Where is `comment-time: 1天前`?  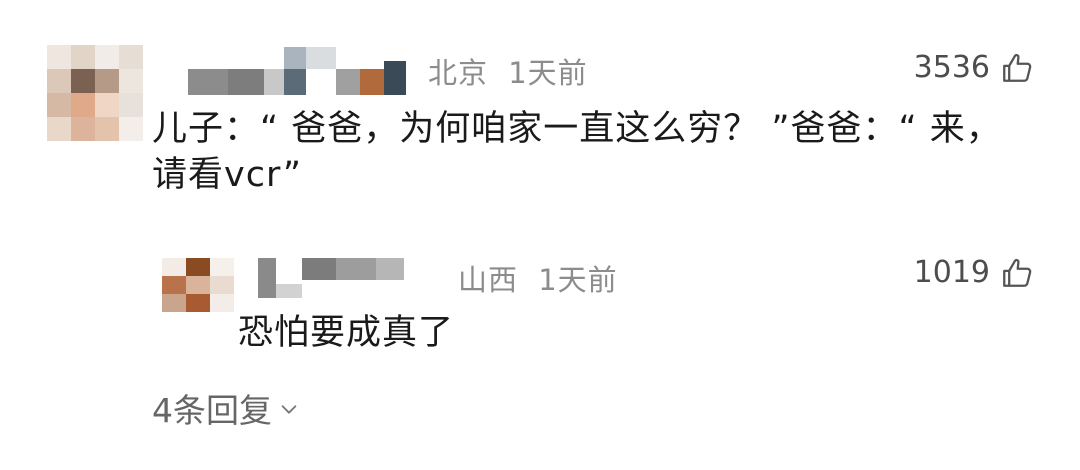 comment-time: 1天前 is located at coordinates (548, 73).